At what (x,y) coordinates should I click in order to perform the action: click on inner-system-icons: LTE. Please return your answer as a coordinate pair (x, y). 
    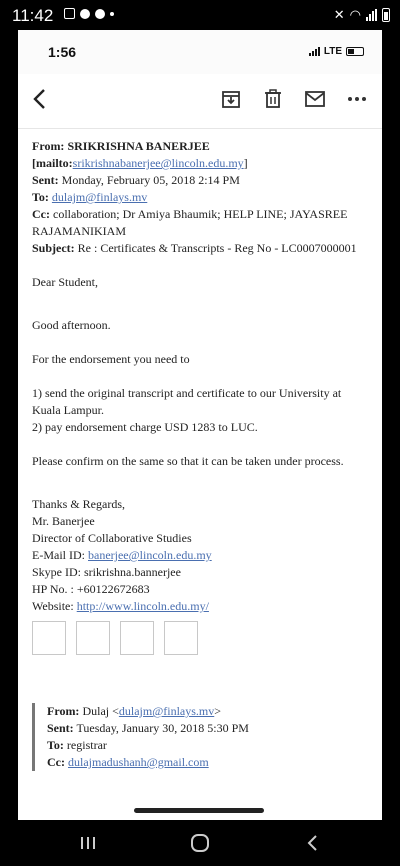
    Looking at the image, I should click on (336, 51).